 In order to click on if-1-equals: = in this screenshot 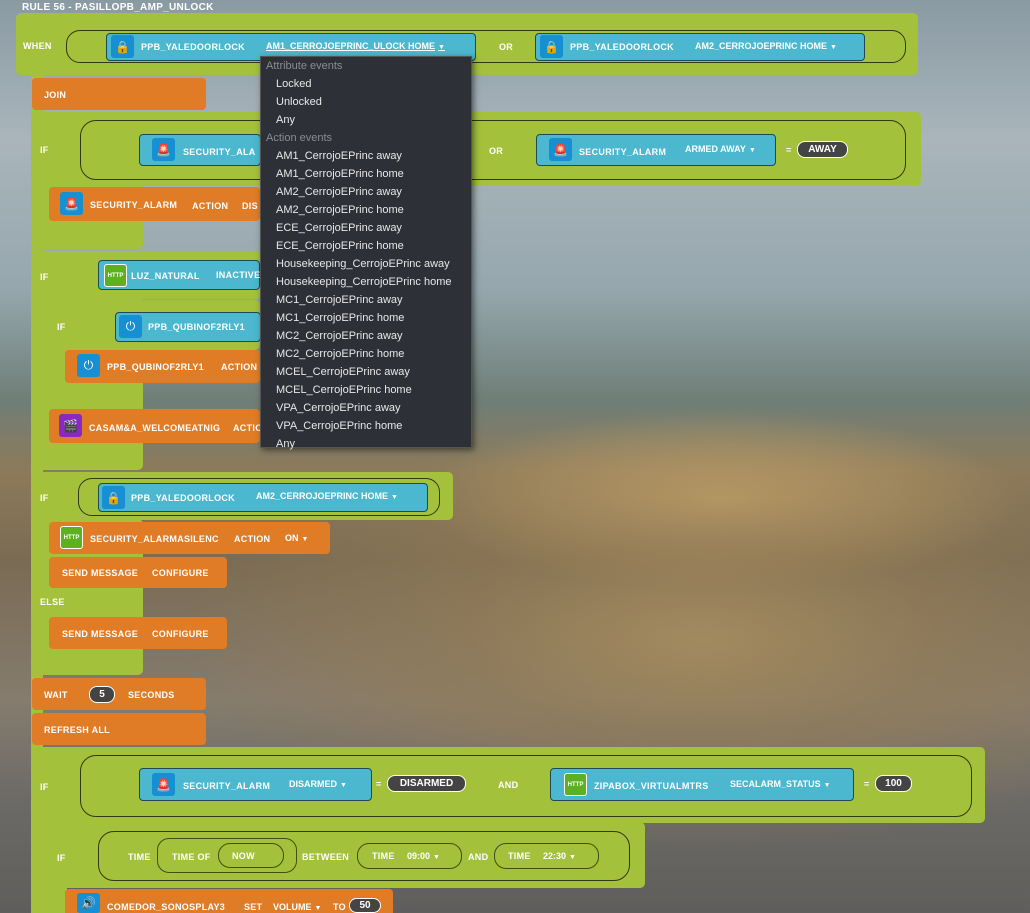, I will do `click(789, 150)`.